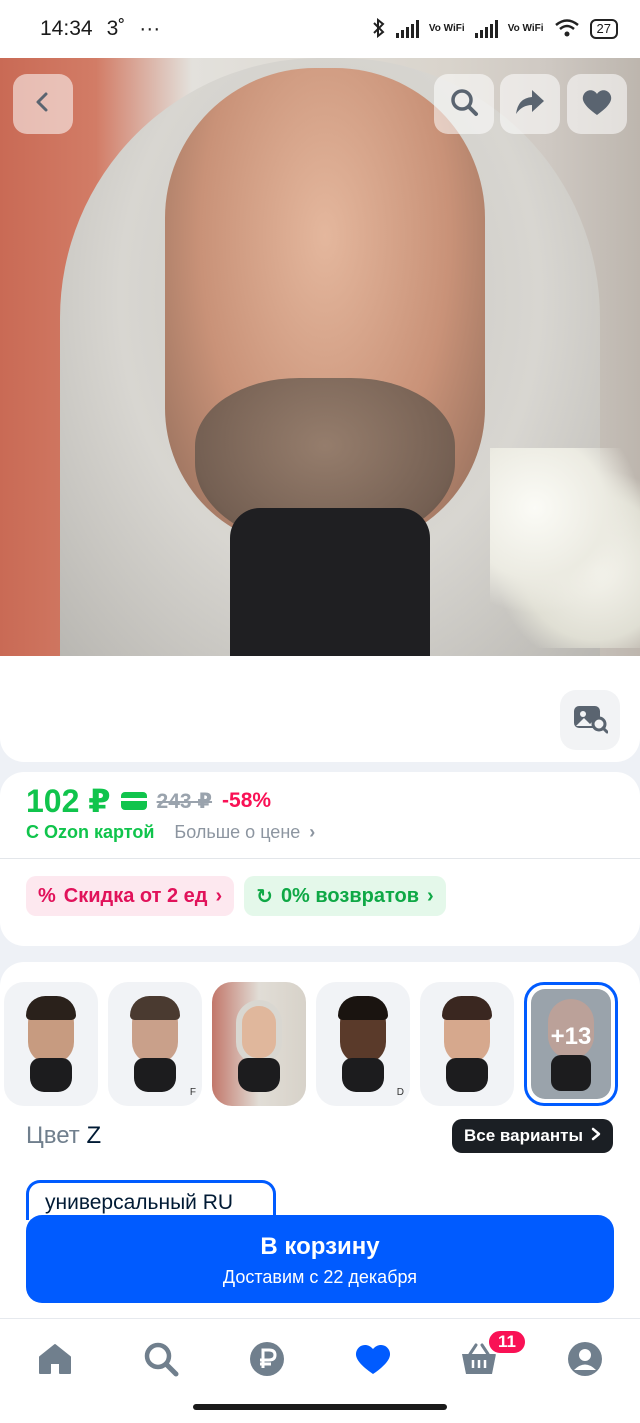 The height and width of the screenshot is (1423, 640). What do you see at coordinates (133, 801) in the screenshot?
I see `ozon-card-icon` at bounding box center [133, 801].